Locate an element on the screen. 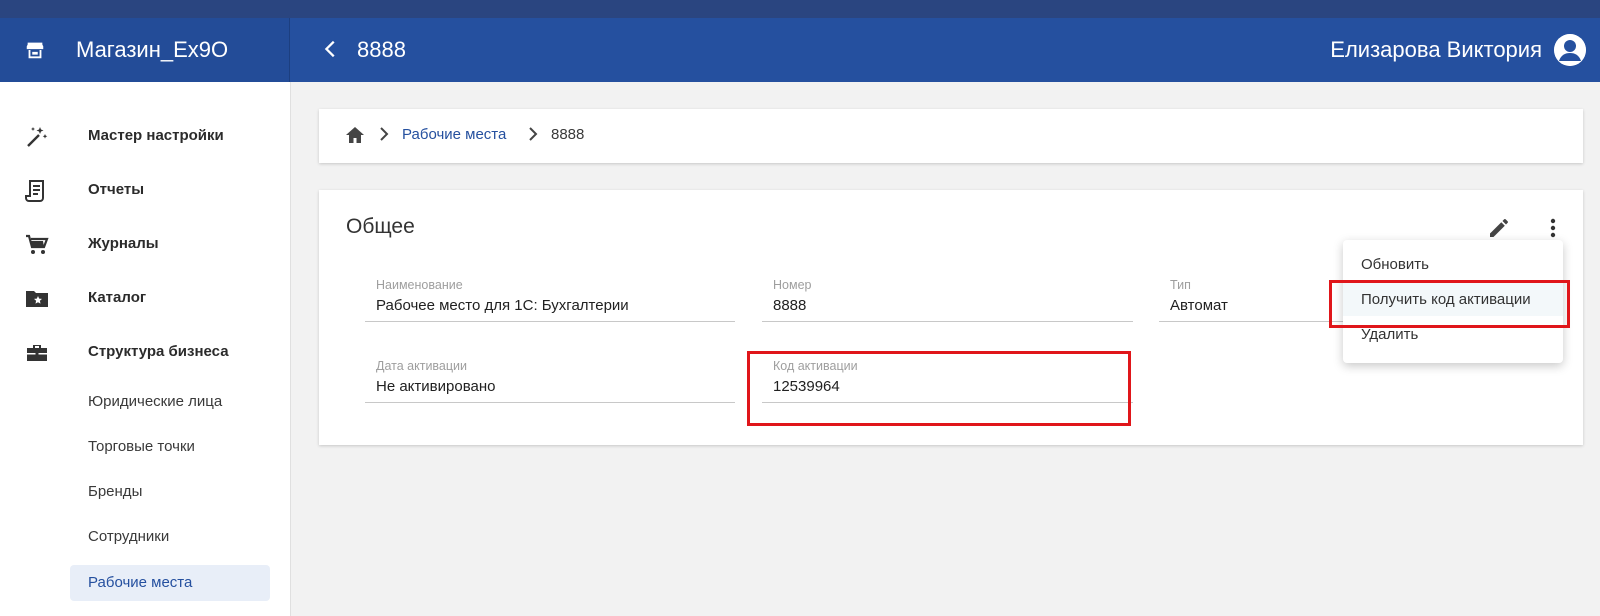 This screenshot has width=1600, height=616. sidebar-item-label: Журналы is located at coordinates (123, 243).